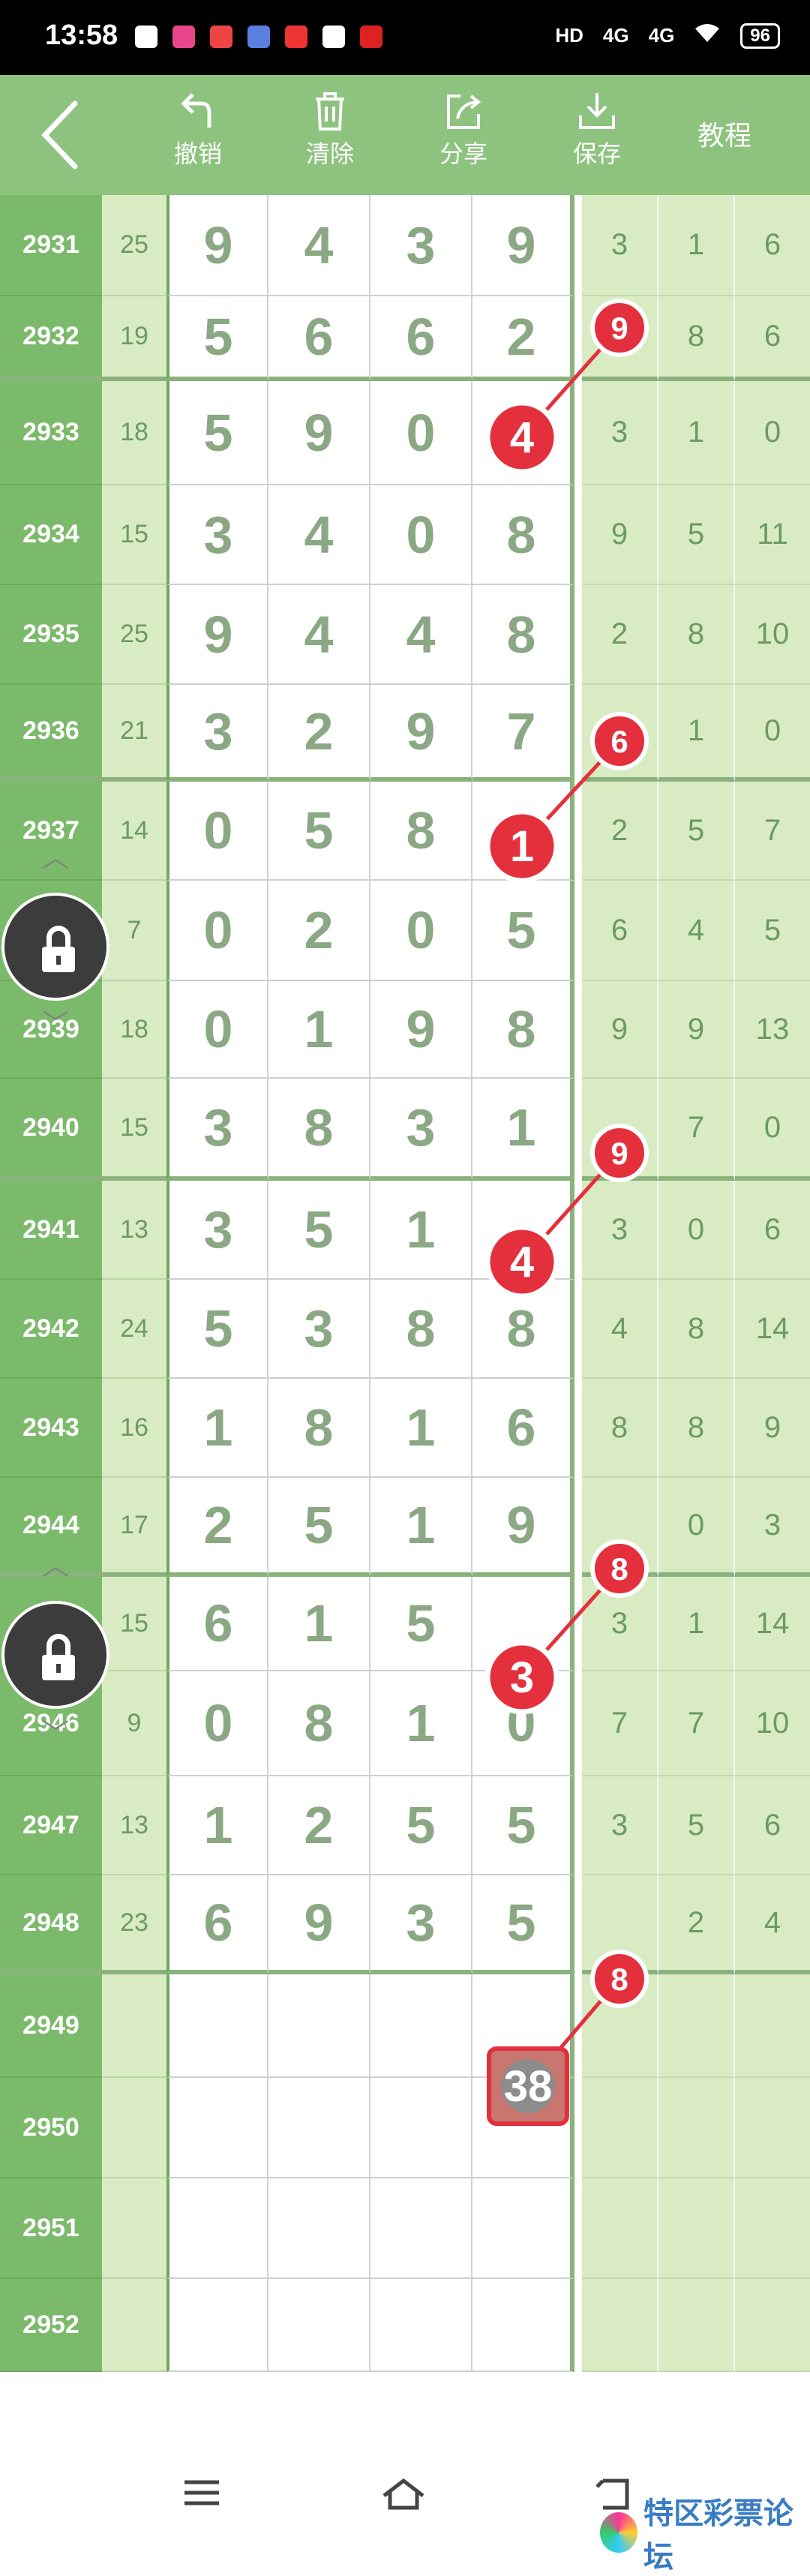 The height and width of the screenshot is (2576, 810). I want to click on save-button: 保存, so click(597, 130).